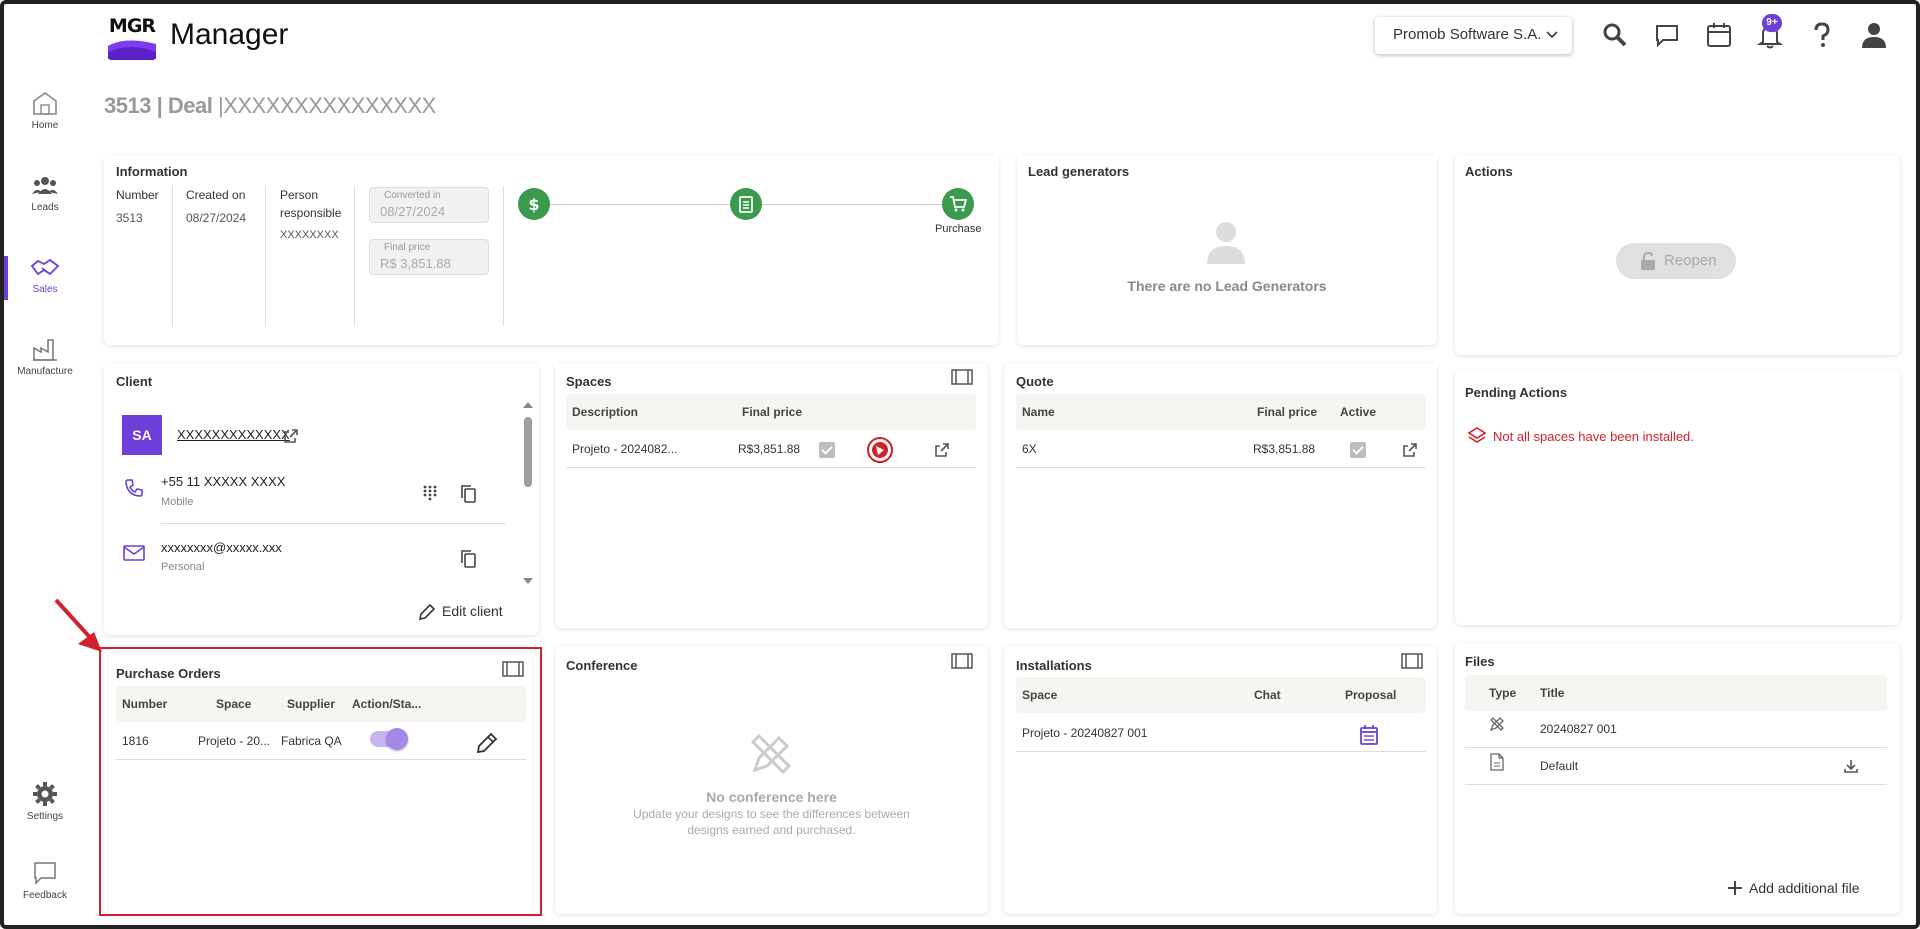 The height and width of the screenshot is (929, 1920). What do you see at coordinates (1029, 449) in the screenshot?
I see `quote-name: 6X` at bounding box center [1029, 449].